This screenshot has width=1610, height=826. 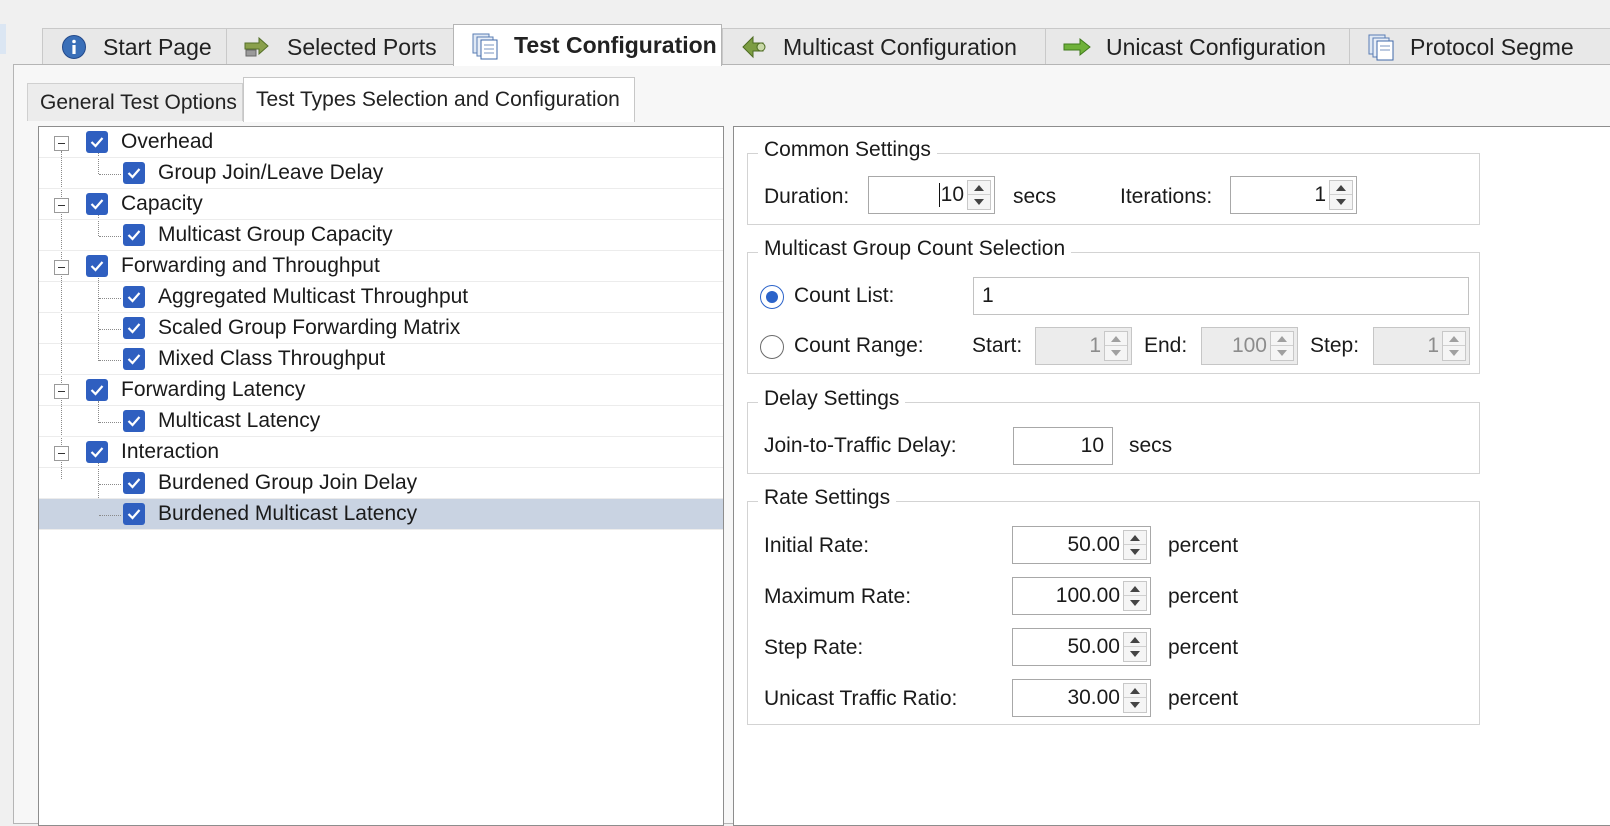 What do you see at coordinates (313, 296) in the screenshot?
I see `tree-node-label: Aggregated Multicast Throughput` at bounding box center [313, 296].